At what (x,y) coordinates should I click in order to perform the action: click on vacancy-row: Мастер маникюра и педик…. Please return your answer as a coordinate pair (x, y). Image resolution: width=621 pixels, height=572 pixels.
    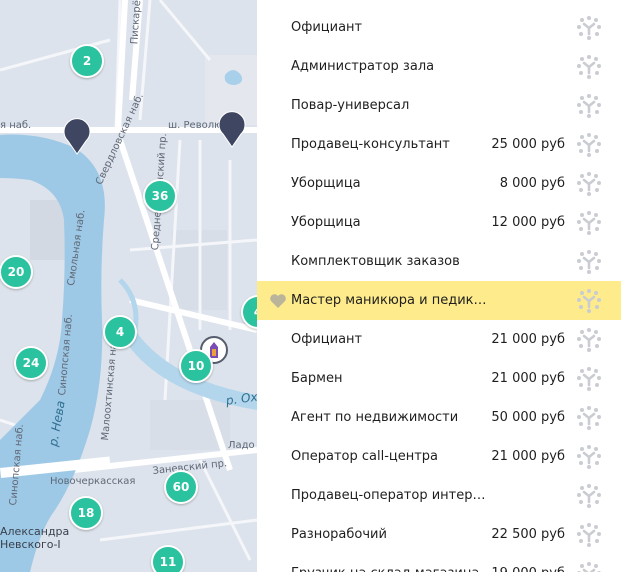
    Looking at the image, I should click on (439, 300).